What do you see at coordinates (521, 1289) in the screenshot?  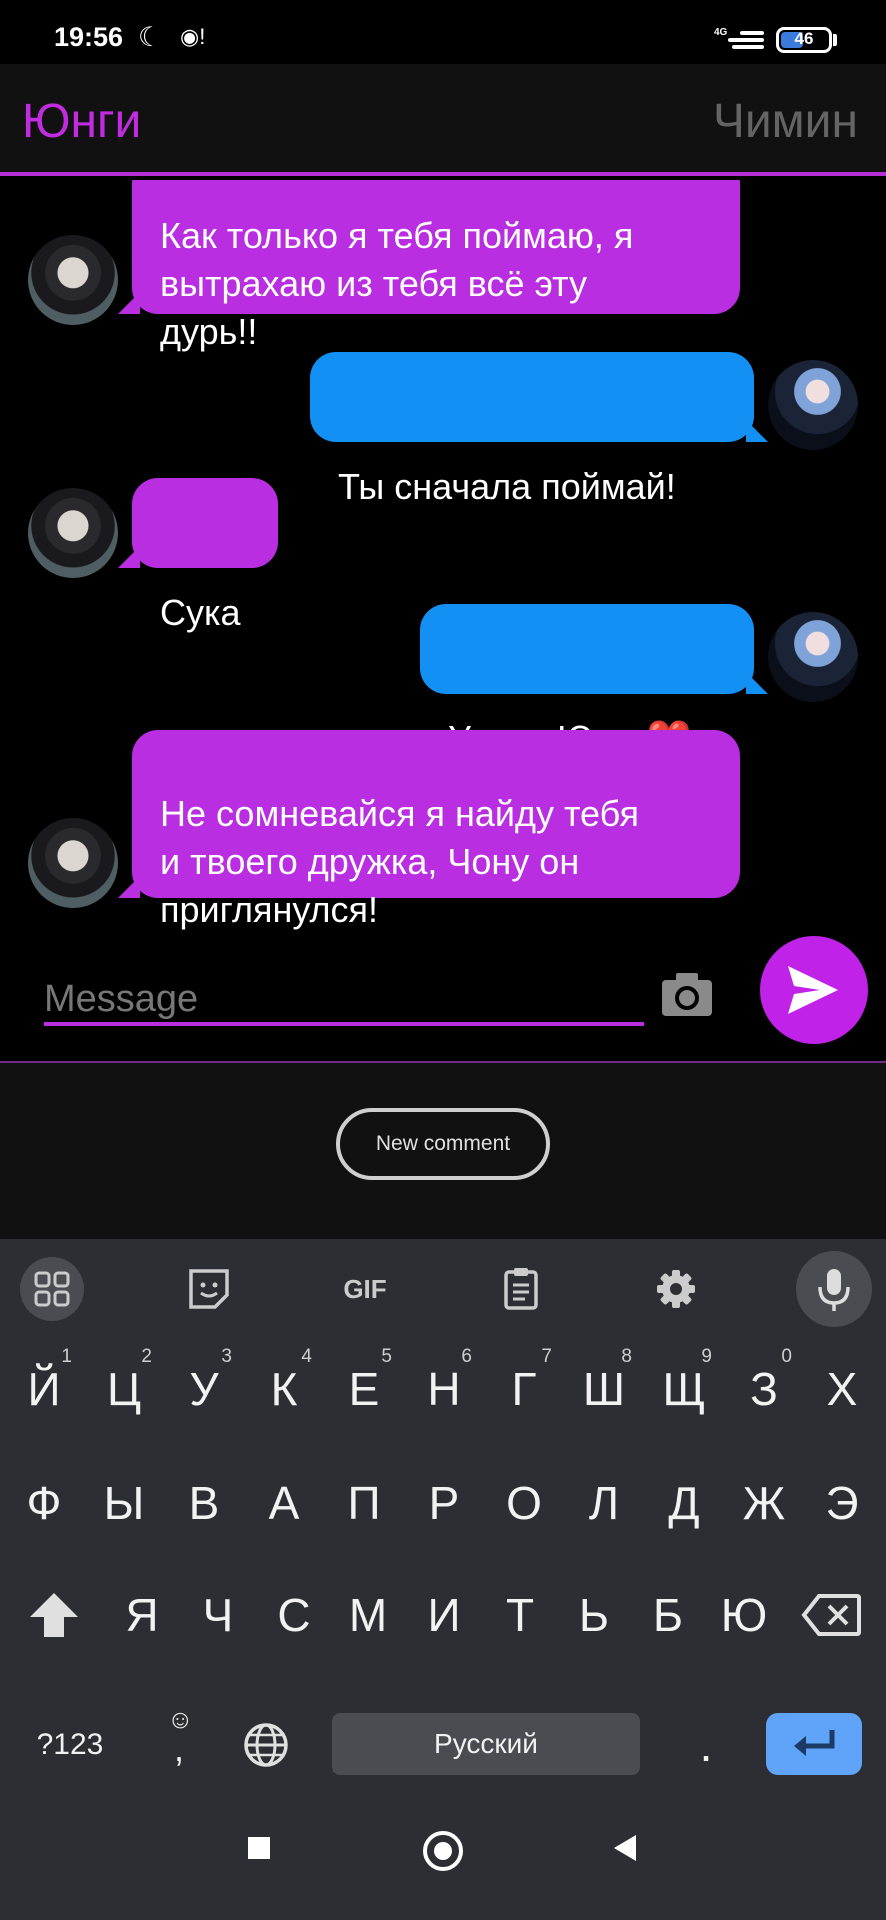 I see `clipboard-icon` at bounding box center [521, 1289].